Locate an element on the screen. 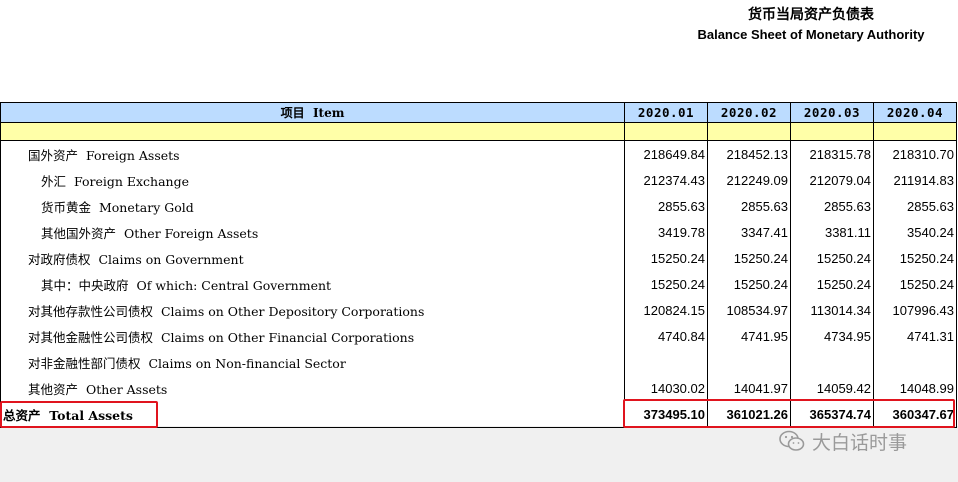 The image size is (958, 482). row-label-zh: 对非金融性部门债权 is located at coordinates (84, 363).